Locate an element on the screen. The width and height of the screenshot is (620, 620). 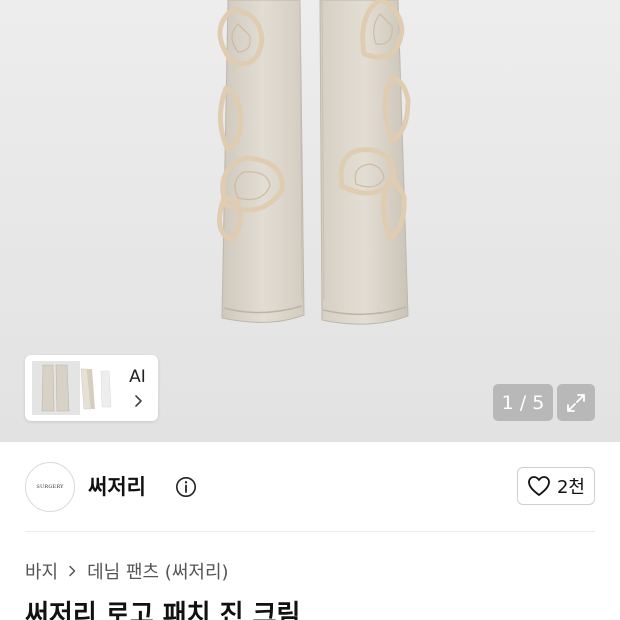
ai-similar-thumbnail-card: AI is located at coordinates (91, 388).